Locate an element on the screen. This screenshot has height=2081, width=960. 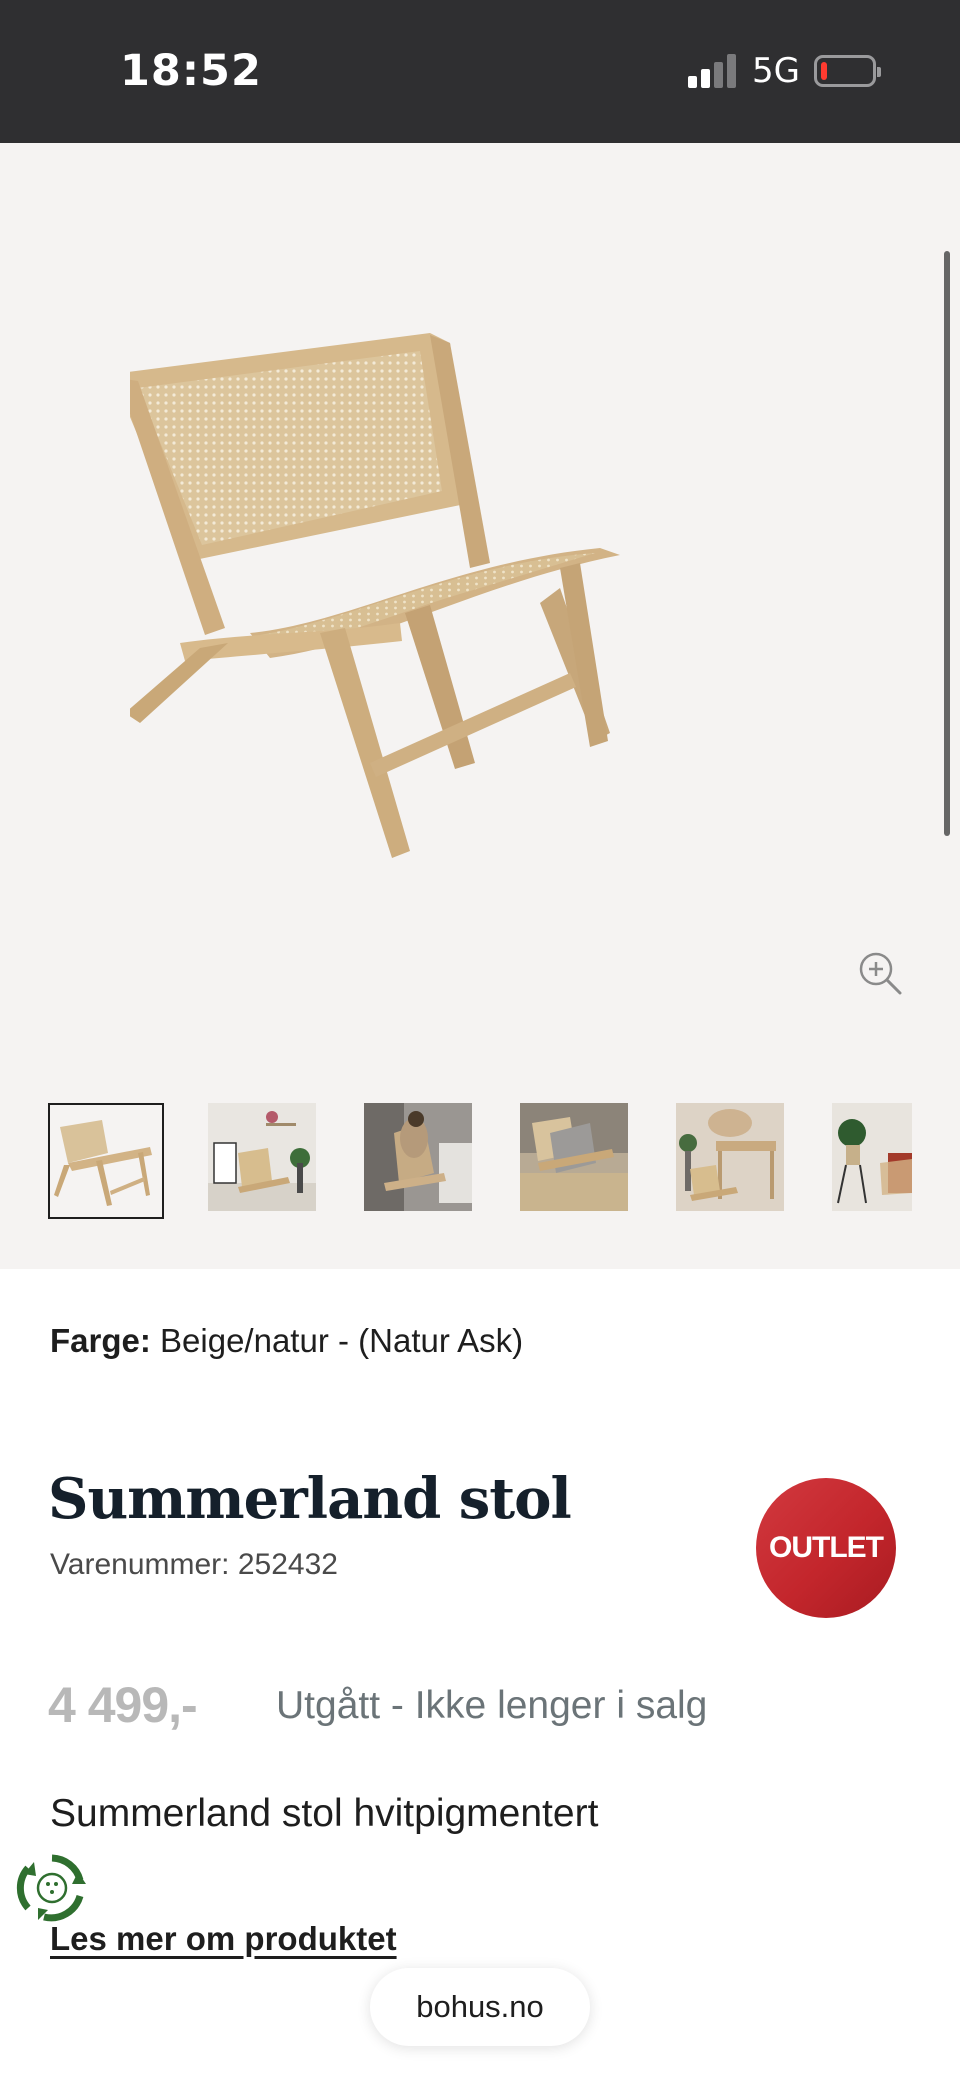
outlet-badge-label: OUTLET is located at coordinates (826, 1547).